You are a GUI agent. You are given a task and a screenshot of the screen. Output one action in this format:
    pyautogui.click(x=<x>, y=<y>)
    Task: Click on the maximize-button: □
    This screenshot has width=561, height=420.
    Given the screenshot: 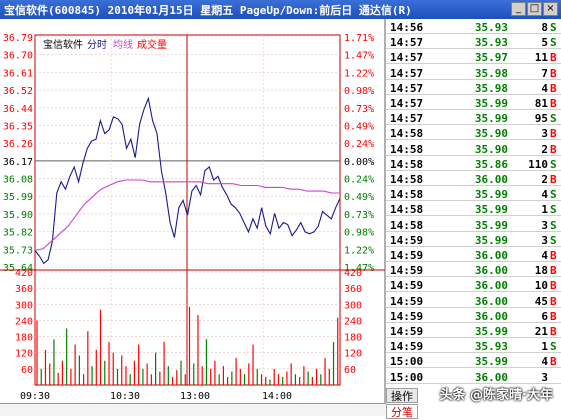 What is the action you would take?
    pyautogui.click(x=534, y=9)
    